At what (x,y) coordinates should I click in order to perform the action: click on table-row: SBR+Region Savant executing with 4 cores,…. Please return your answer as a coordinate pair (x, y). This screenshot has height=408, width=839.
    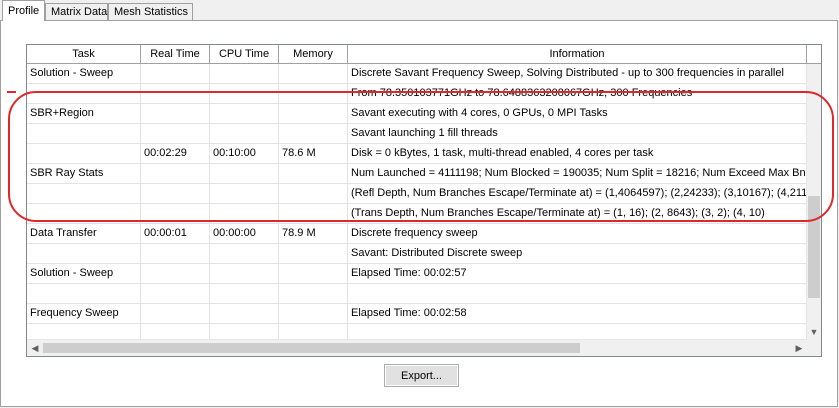
    Looking at the image, I should click on (417, 114).